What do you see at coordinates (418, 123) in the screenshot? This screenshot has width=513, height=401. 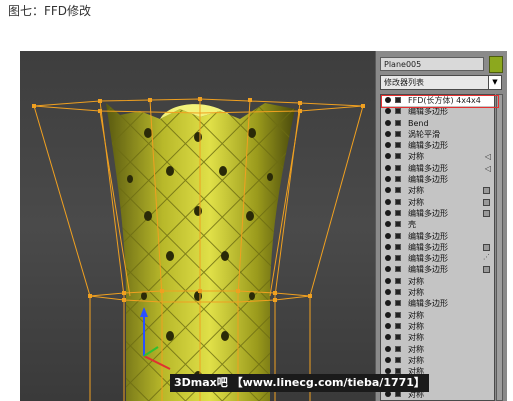 I see `modifier-label: Bend` at bounding box center [418, 123].